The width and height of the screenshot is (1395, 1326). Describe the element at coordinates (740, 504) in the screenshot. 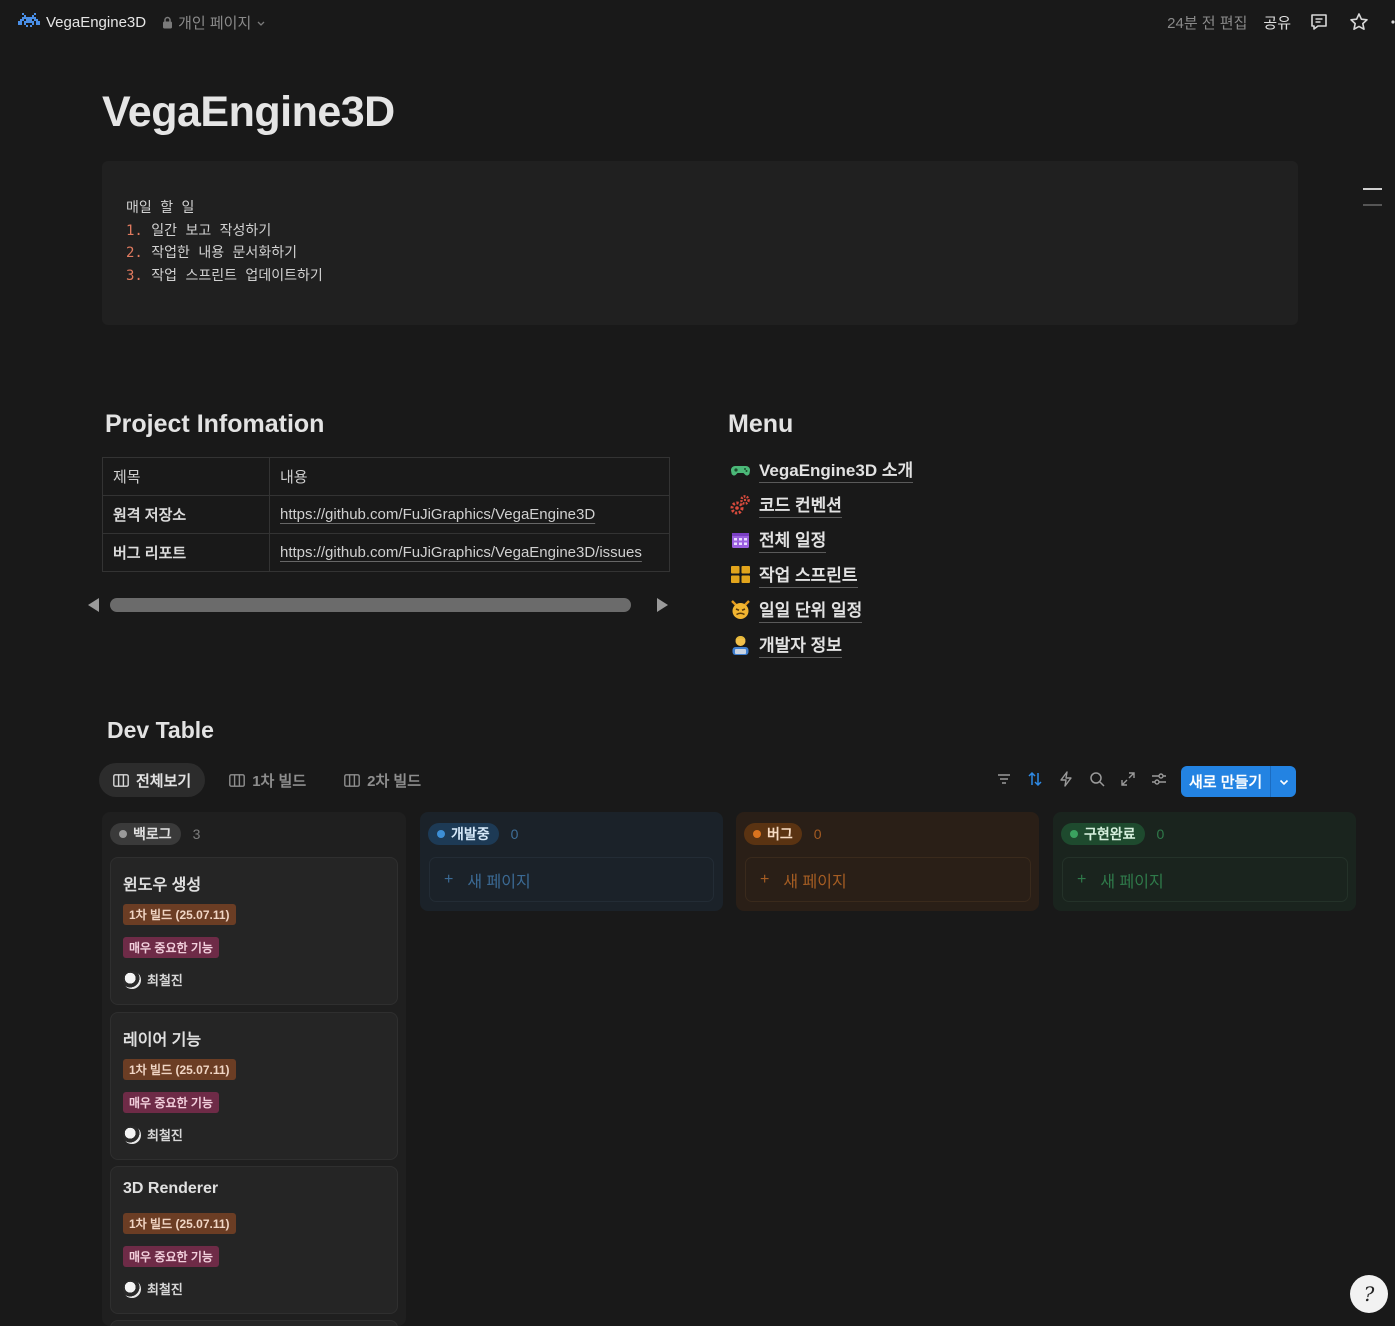

I see `gears-icon` at that location.